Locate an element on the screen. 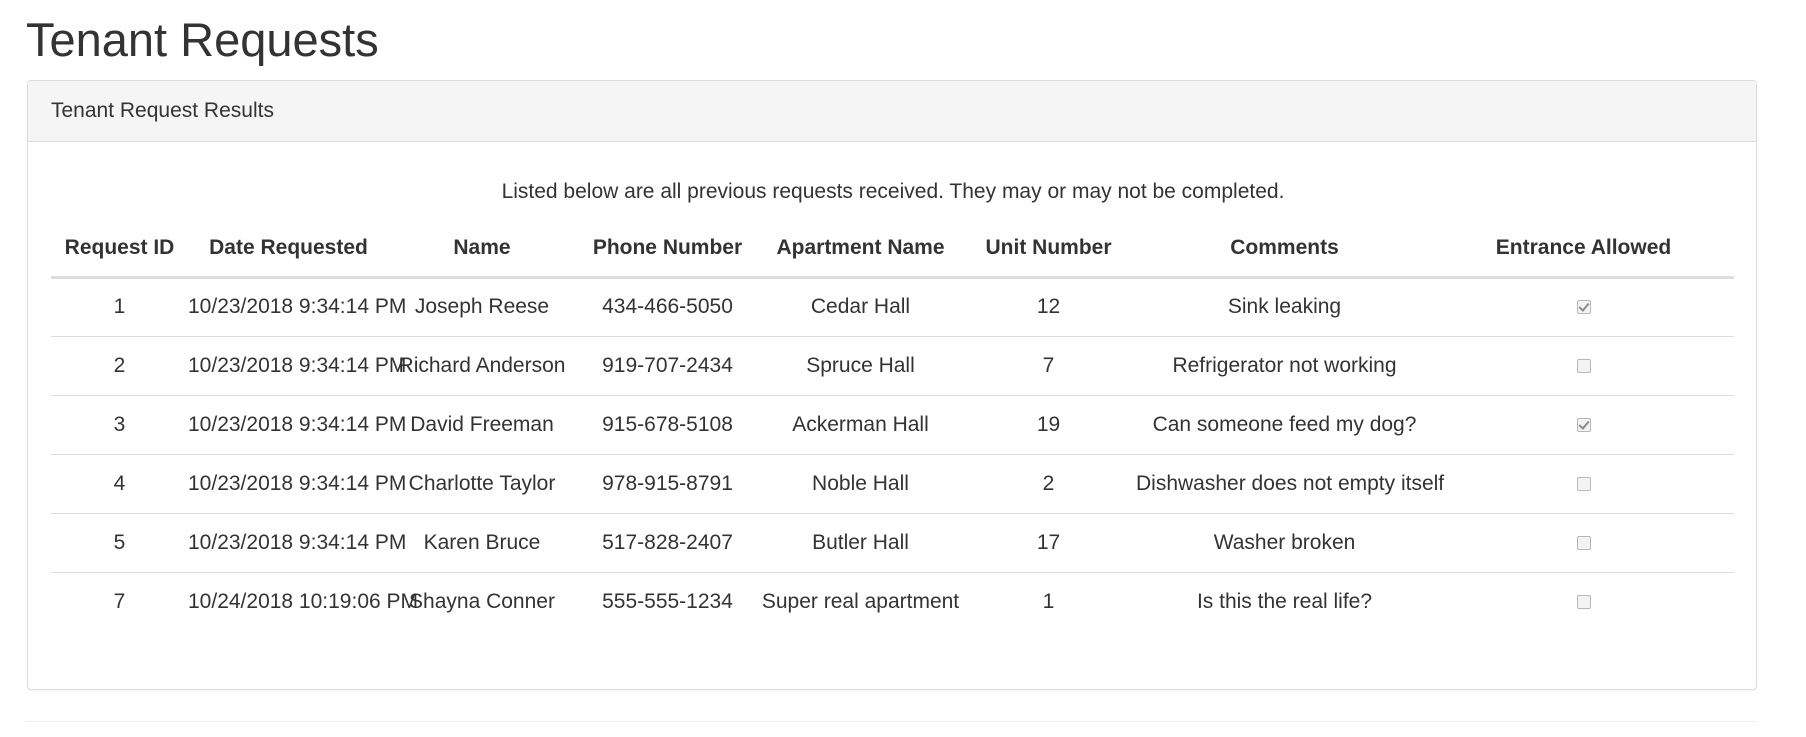 The width and height of the screenshot is (1806, 737). cell-date-requested: 10/24/2018 10:19:06 PM is located at coordinates (303, 601).